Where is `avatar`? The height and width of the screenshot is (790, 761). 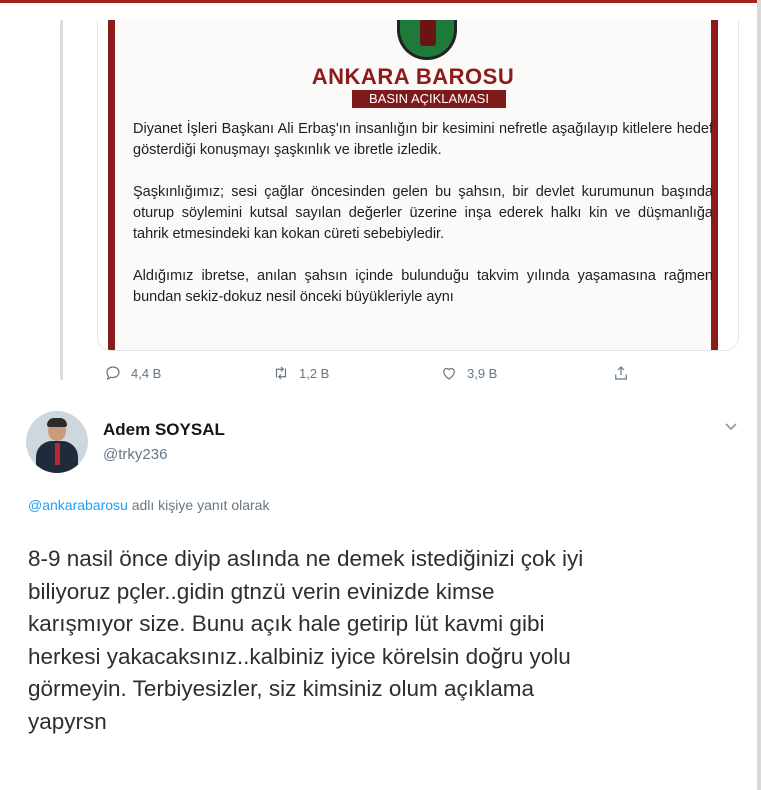 avatar is located at coordinates (57, 442).